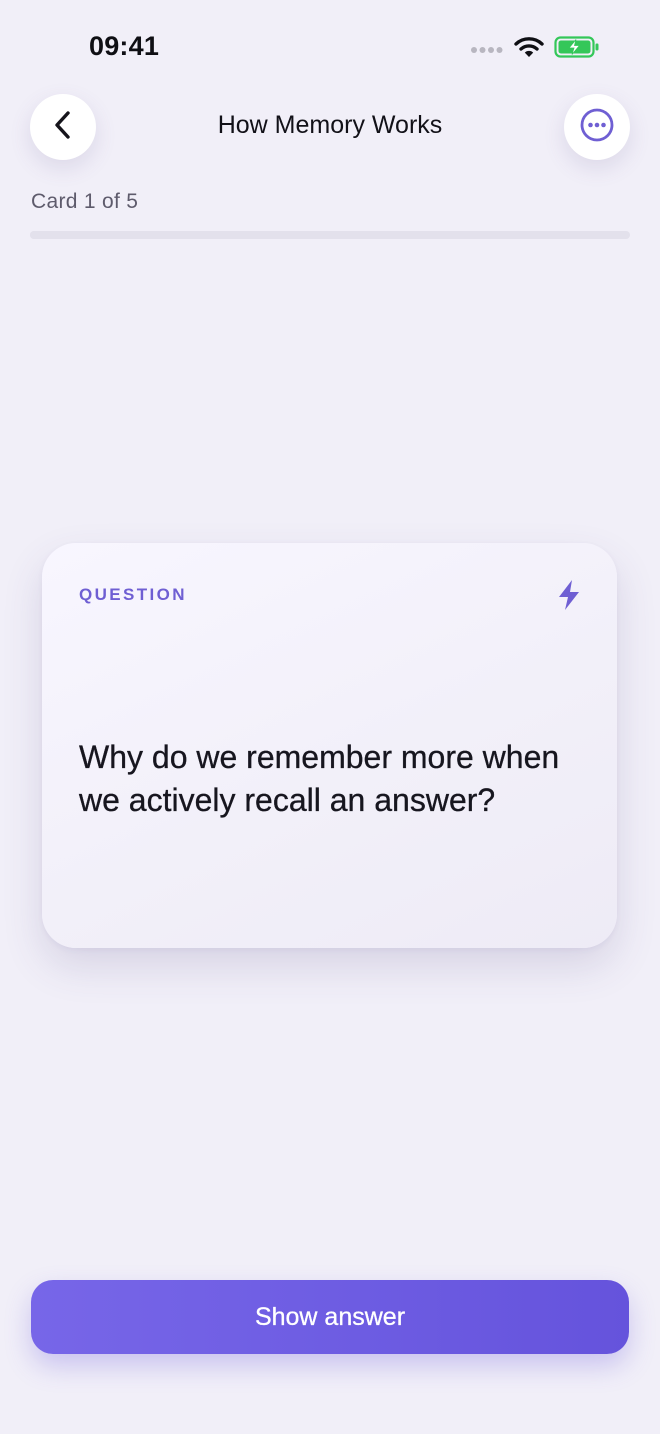  Describe the element at coordinates (90, 235) in the screenshot. I see `progress-fill` at that location.